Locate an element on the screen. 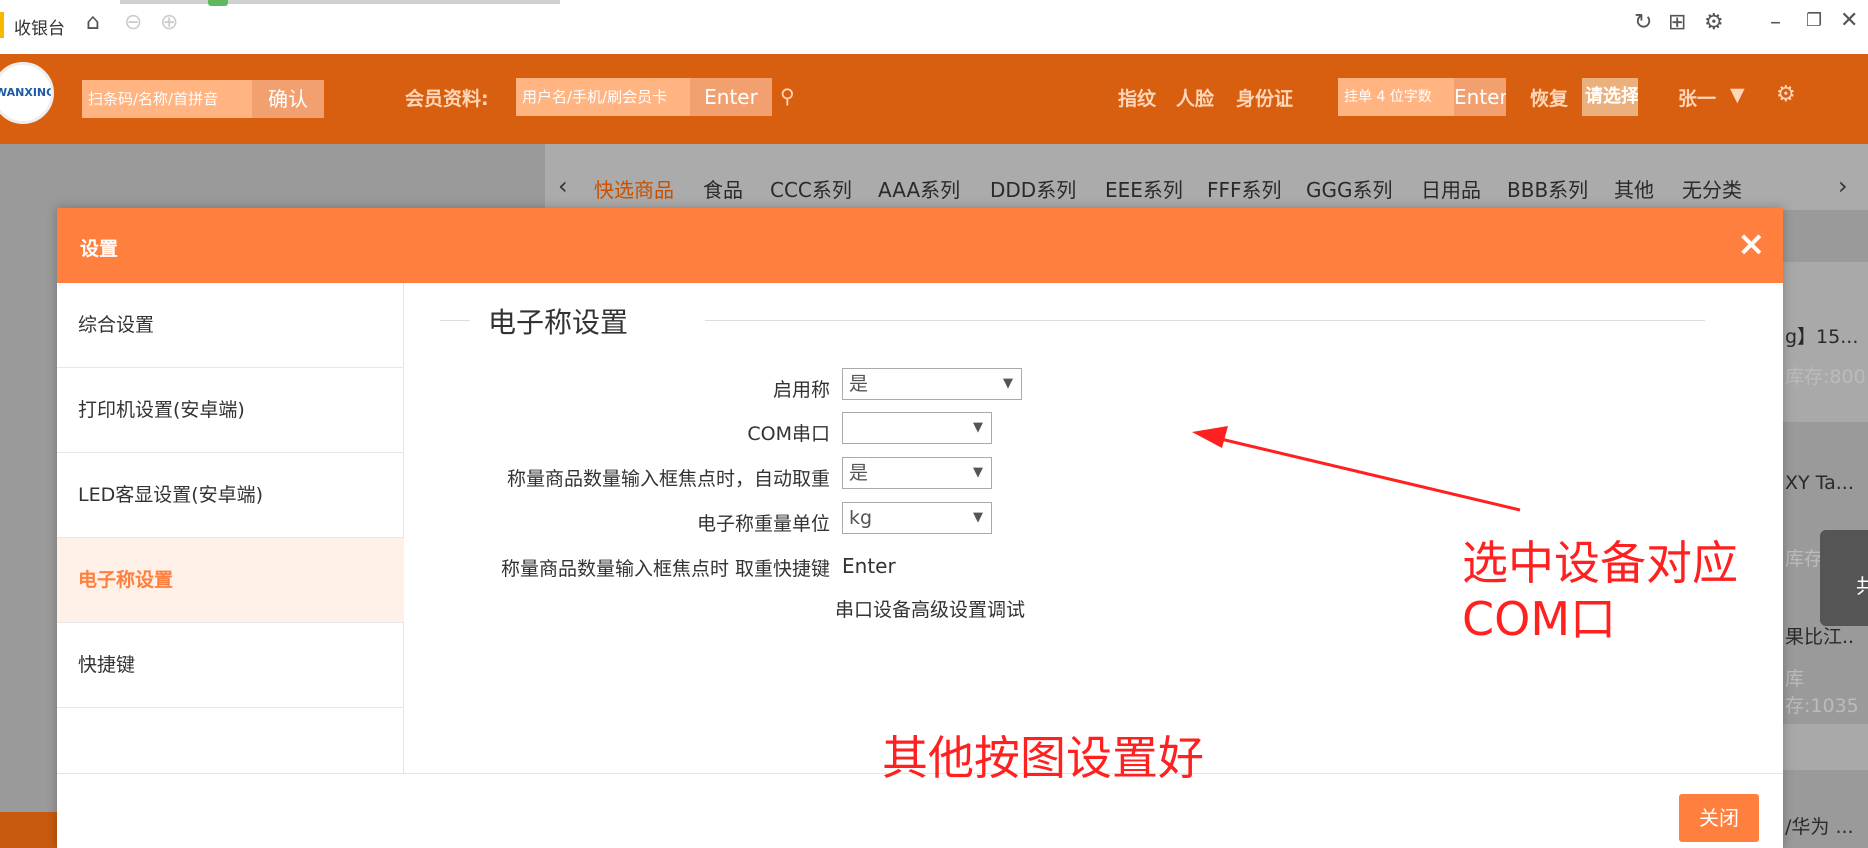 This screenshot has height=848, width=1868. annotation-callout-line: 选中设备对应 is located at coordinates (1600, 563).